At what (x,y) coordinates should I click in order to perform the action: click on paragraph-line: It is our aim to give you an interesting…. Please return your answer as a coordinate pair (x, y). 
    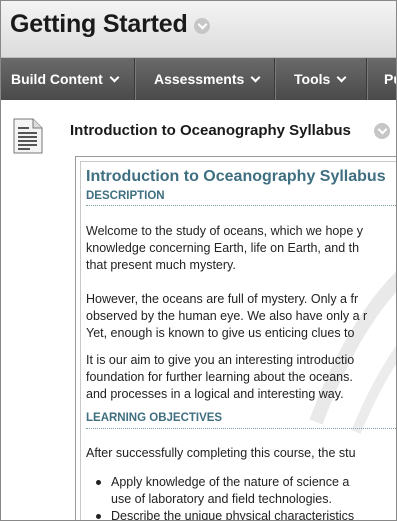
    Looking at the image, I should click on (220, 360).